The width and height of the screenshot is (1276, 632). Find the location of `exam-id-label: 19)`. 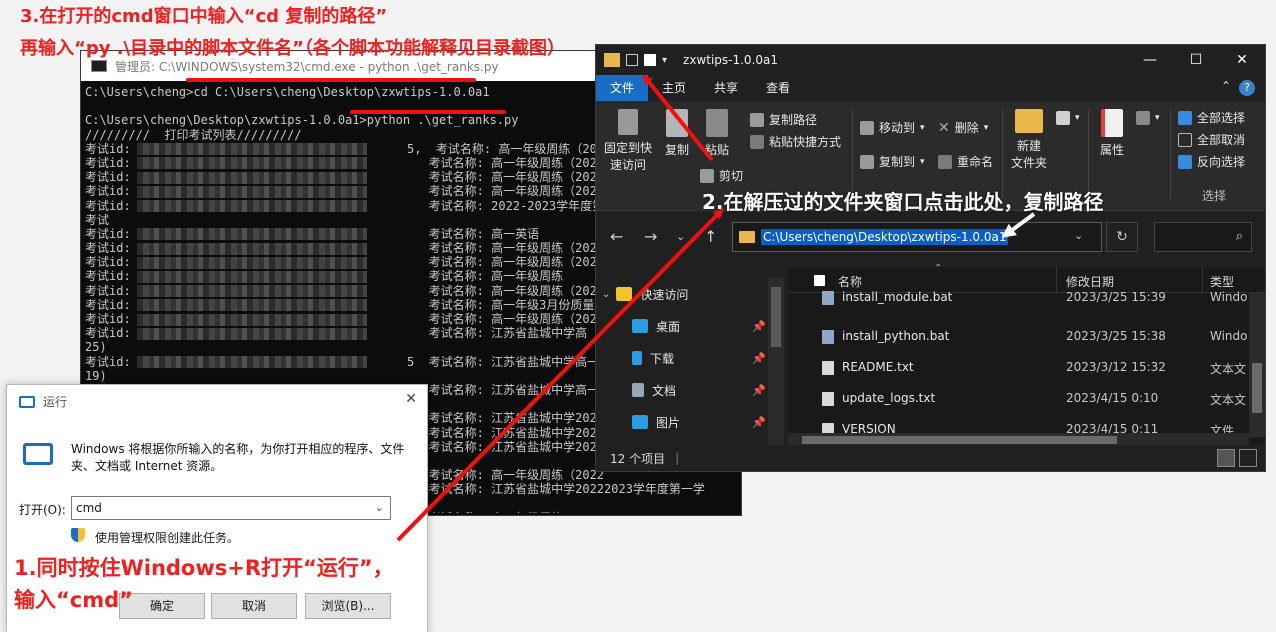

exam-id-label: 19) is located at coordinates (96, 375).